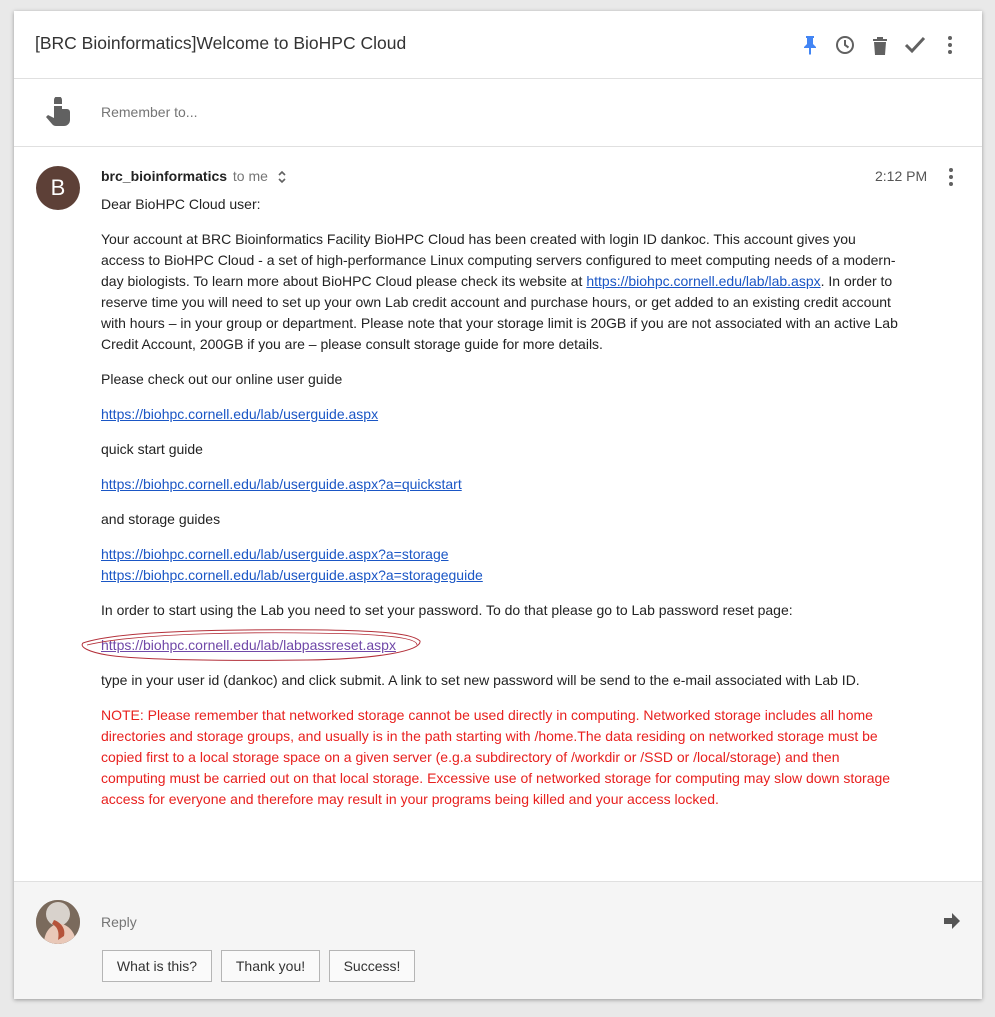 The height and width of the screenshot is (1017, 995). Describe the element at coordinates (161, 519) in the screenshot. I see `storage-intro: and storage guides` at that location.